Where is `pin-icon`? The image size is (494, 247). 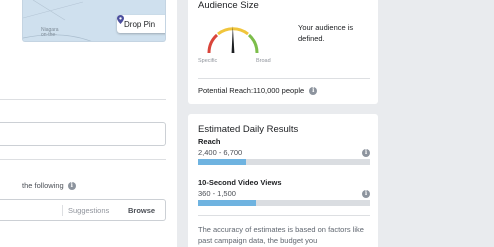 pin-icon is located at coordinates (120, 19).